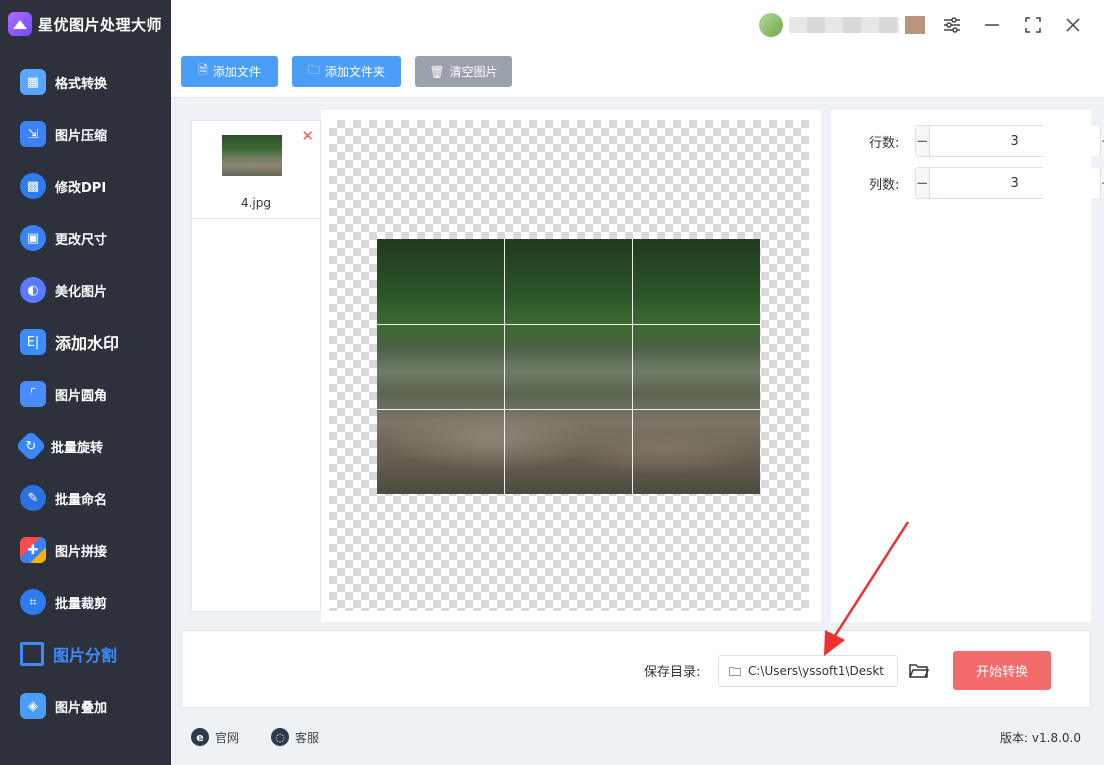  I want to click on sidebar-item-round-corner: ⌜ 图片圆角, so click(85, 394).